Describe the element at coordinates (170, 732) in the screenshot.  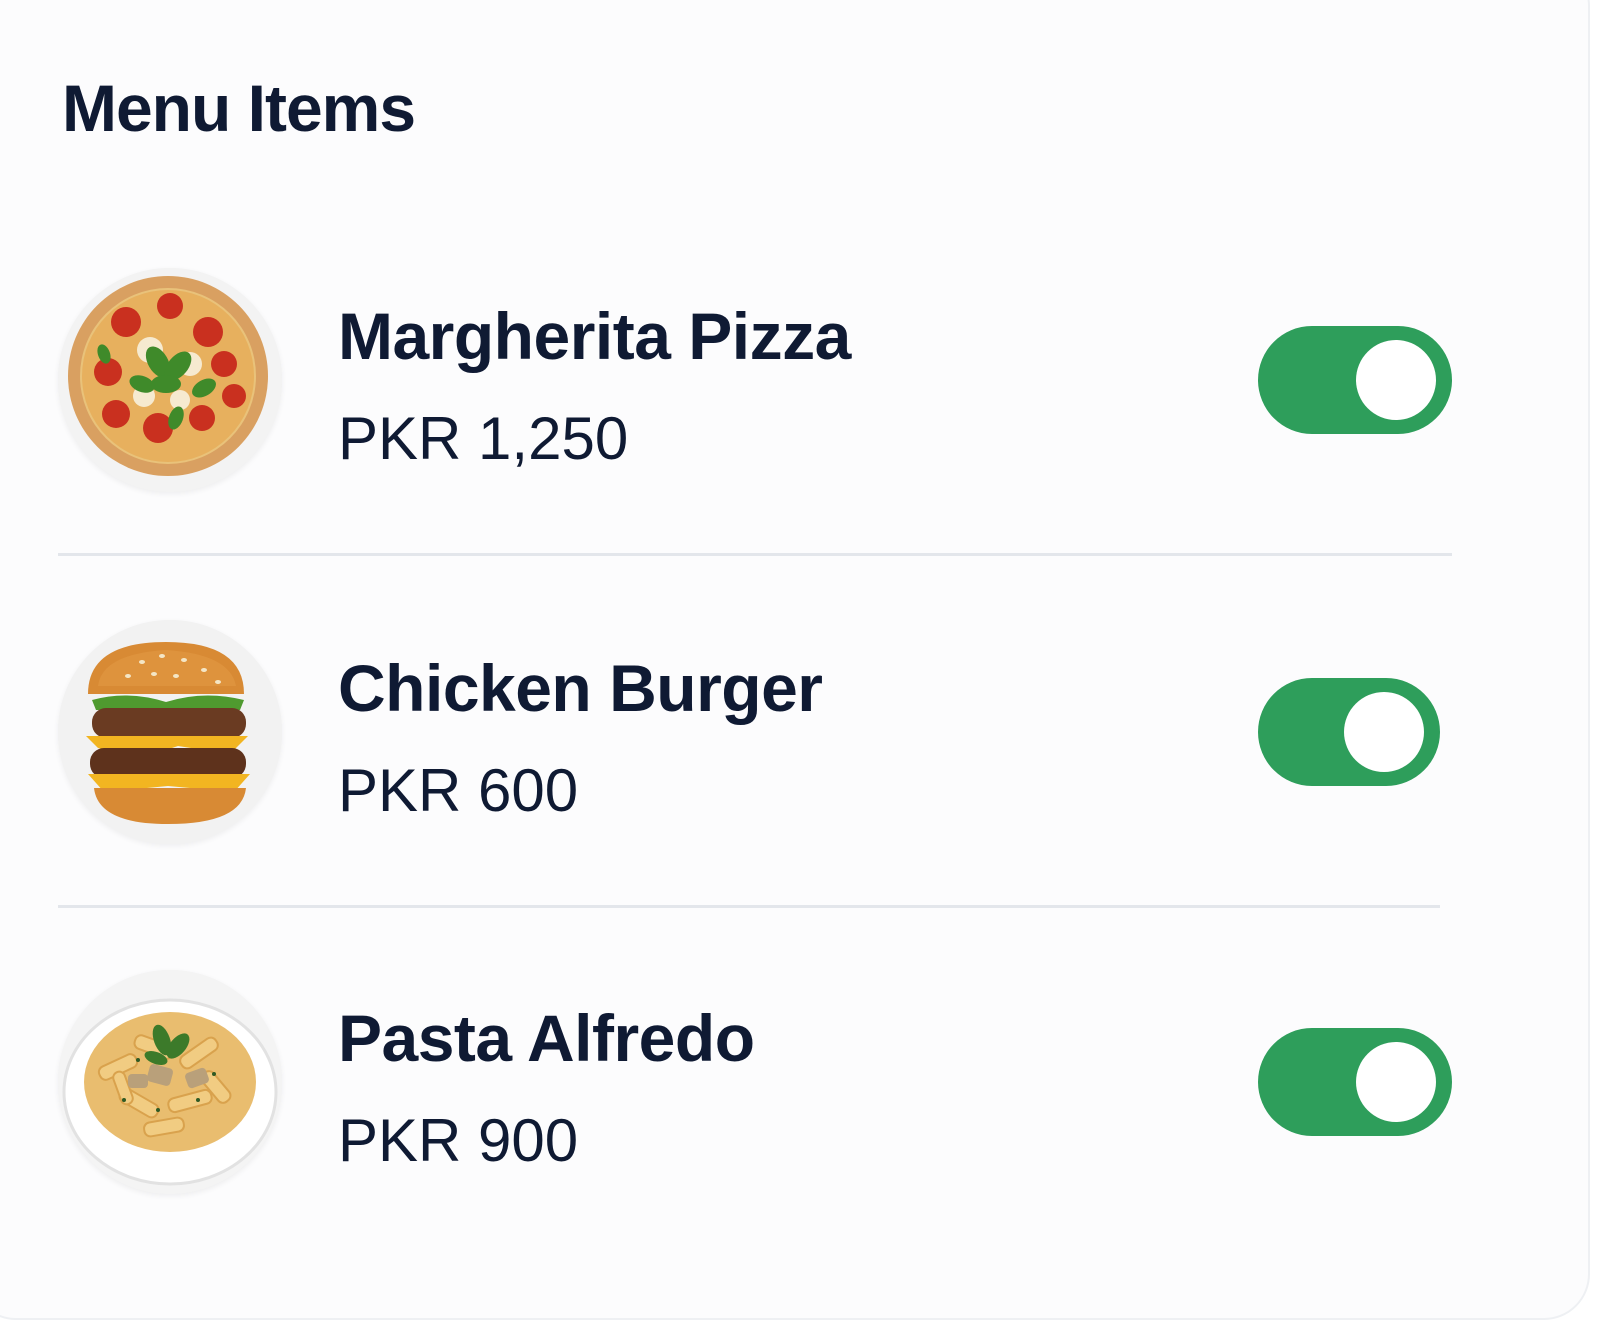
I see `burger-thumbnail` at that location.